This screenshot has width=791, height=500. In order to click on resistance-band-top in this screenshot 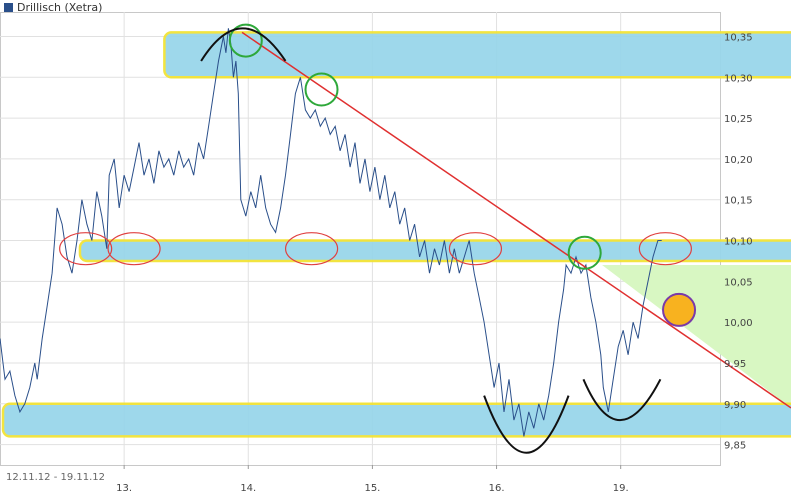, I will do `click(477, 55)`.